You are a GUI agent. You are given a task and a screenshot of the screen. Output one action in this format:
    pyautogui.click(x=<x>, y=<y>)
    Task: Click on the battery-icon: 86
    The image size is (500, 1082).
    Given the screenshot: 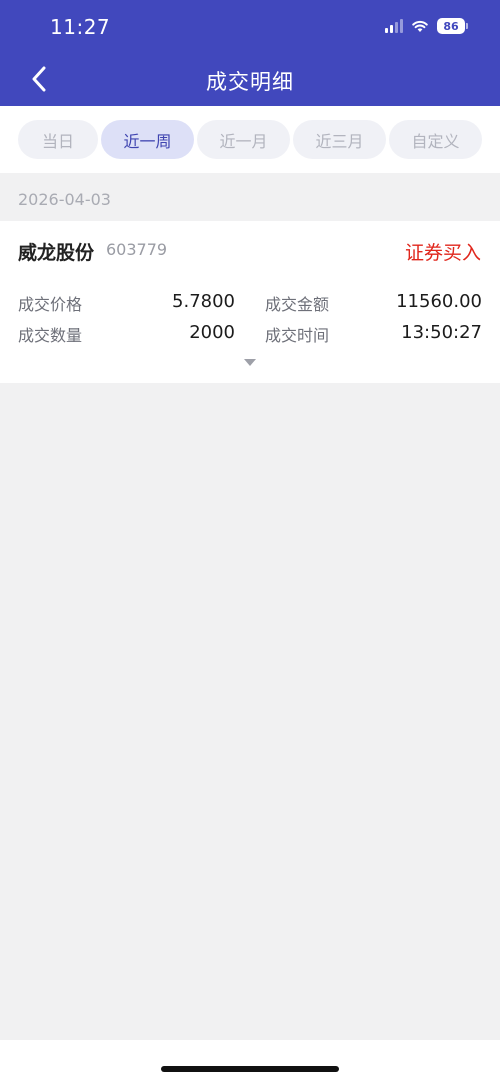 What is the action you would take?
    pyautogui.click(x=452, y=26)
    